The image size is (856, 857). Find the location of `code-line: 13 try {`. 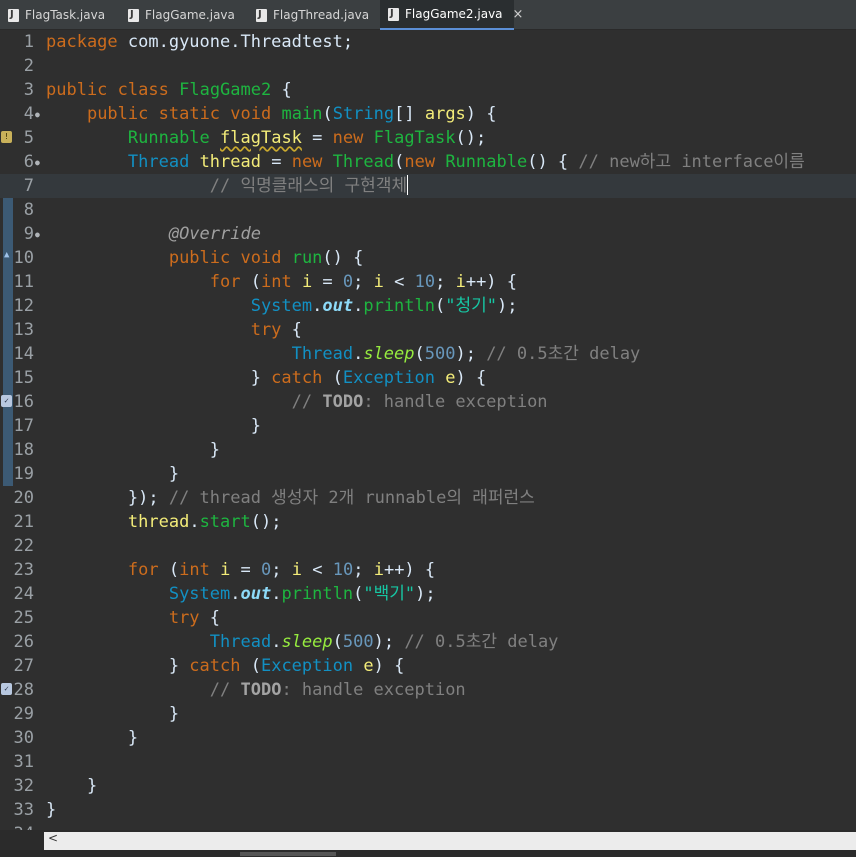

code-line: 13 try { is located at coordinates (428, 330).